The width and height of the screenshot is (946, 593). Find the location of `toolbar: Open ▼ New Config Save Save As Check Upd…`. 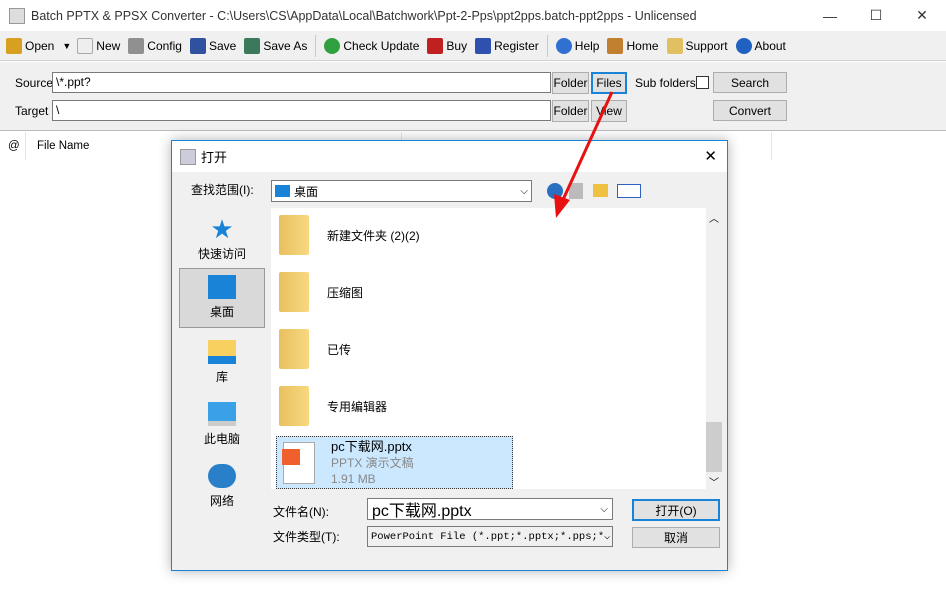

toolbar: Open ▼ New Config Save Save As Check Upd… is located at coordinates (473, 46).